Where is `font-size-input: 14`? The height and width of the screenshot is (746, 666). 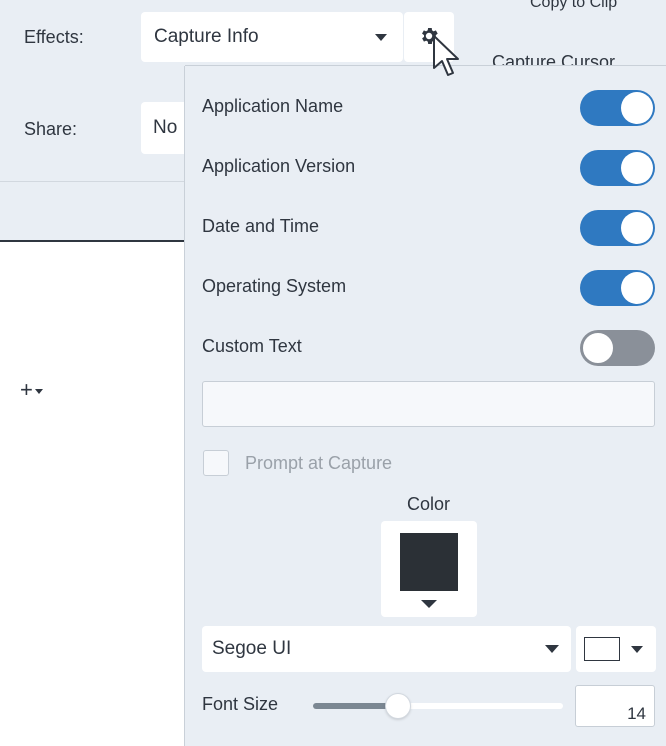
font-size-input: 14 is located at coordinates (615, 706).